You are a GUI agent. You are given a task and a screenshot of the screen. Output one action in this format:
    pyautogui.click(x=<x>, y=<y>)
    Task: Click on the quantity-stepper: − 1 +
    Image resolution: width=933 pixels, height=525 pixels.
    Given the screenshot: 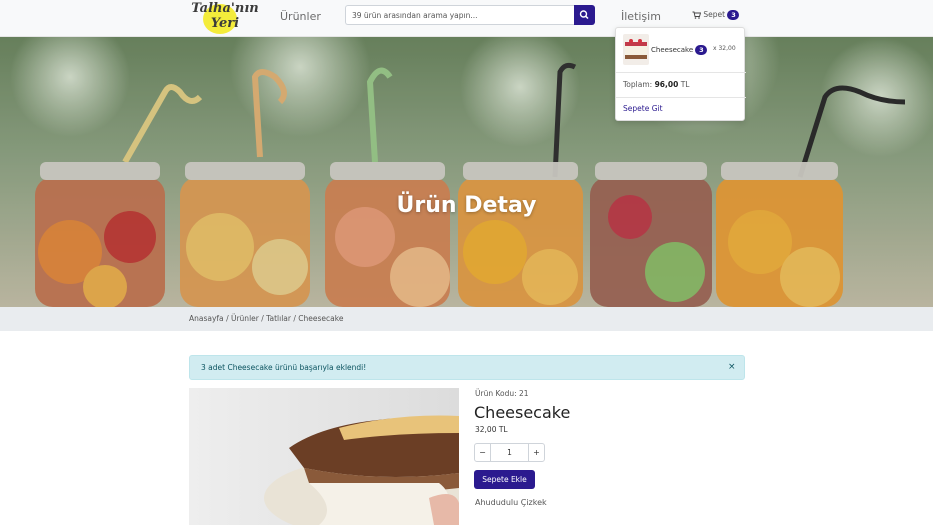 What is the action you would take?
    pyautogui.click(x=509, y=452)
    